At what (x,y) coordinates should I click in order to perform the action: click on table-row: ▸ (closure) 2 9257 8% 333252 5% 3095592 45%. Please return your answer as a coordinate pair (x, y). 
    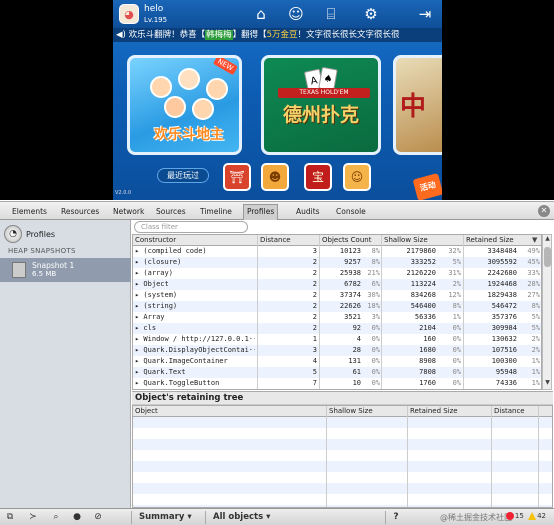
    Looking at the image, I should click on (337, 262).